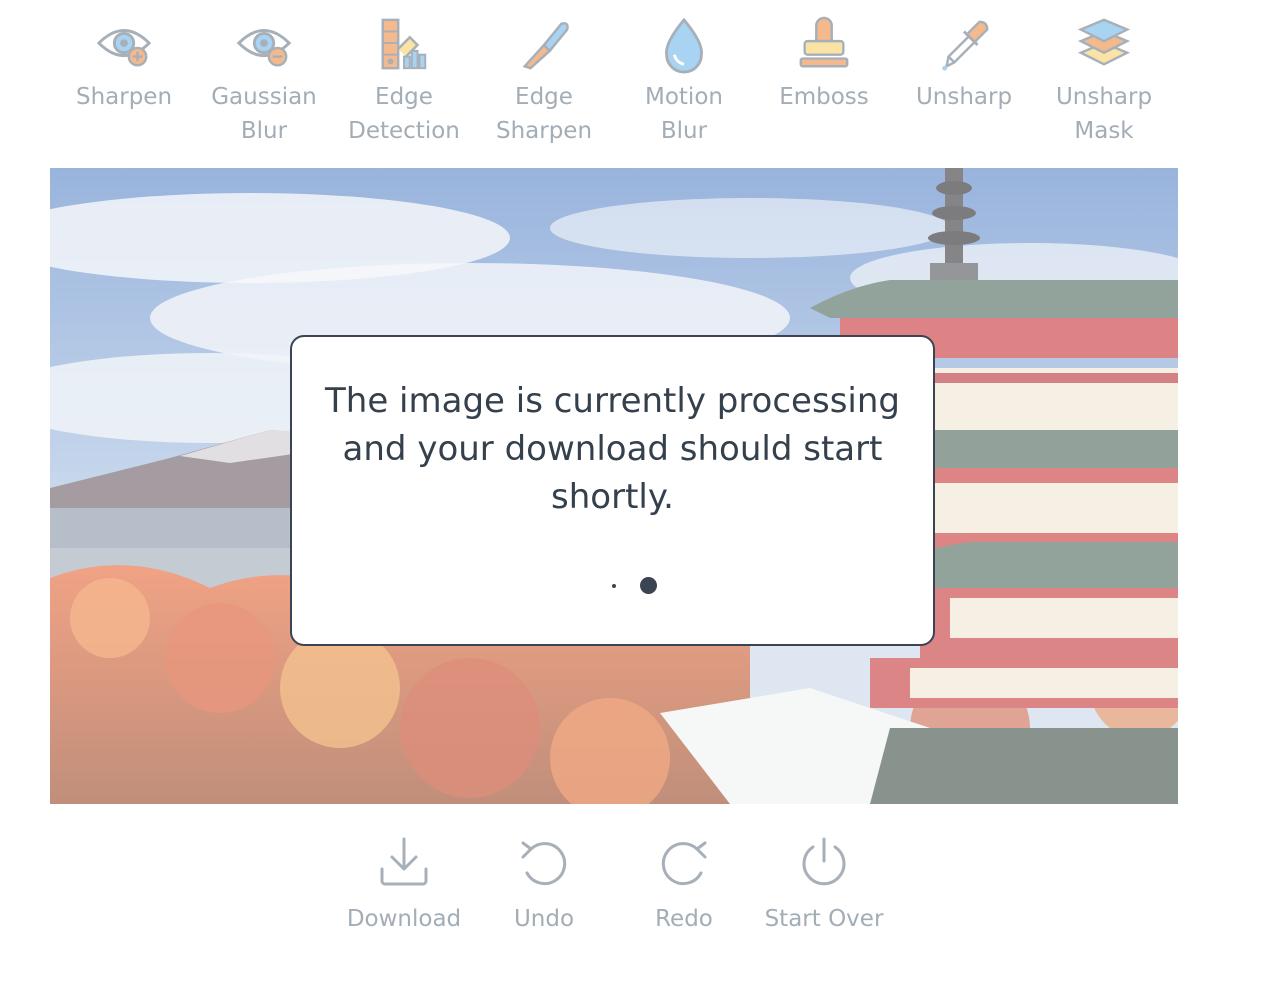 The height and width of the screenshot is (992, 1268). Describe the element at coordinates (544, 862) in the screenshot. I see `undo-icon` at that location.